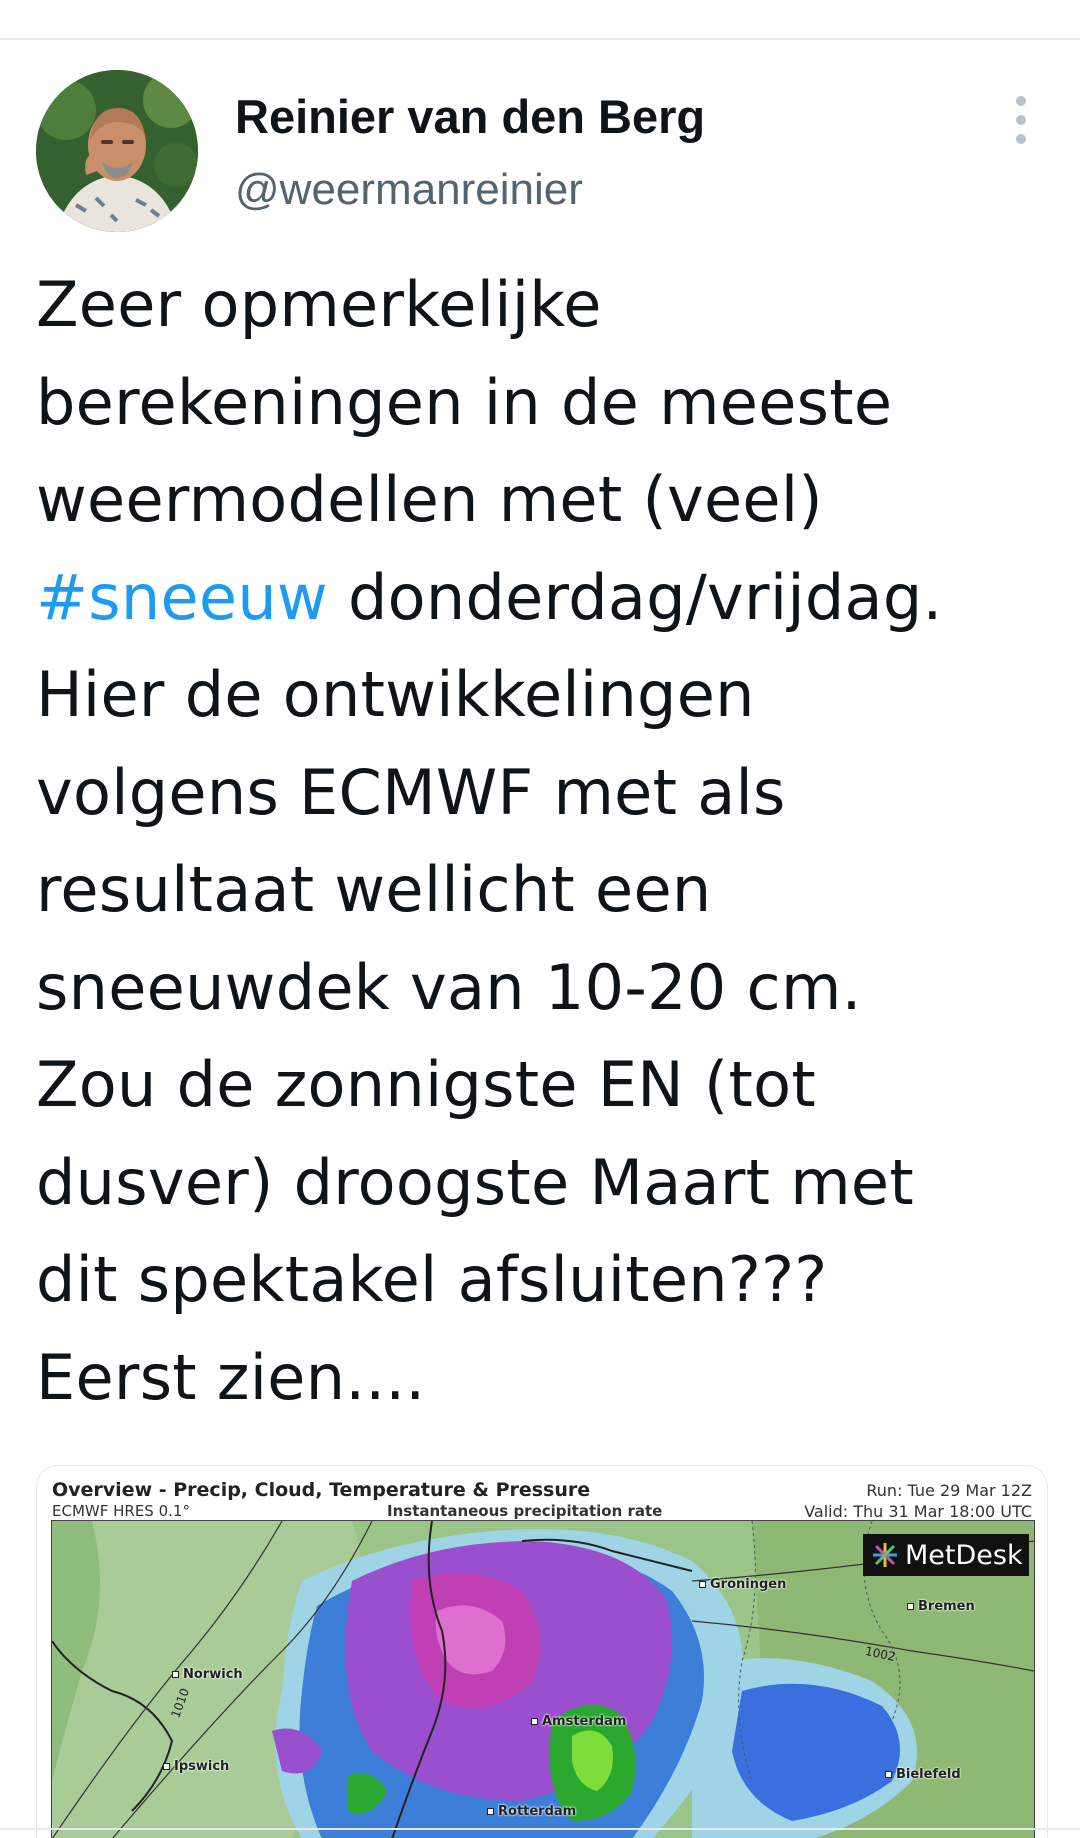  I want to click on city-label-rotterdam: Rotterdam, so click(531, 1811).